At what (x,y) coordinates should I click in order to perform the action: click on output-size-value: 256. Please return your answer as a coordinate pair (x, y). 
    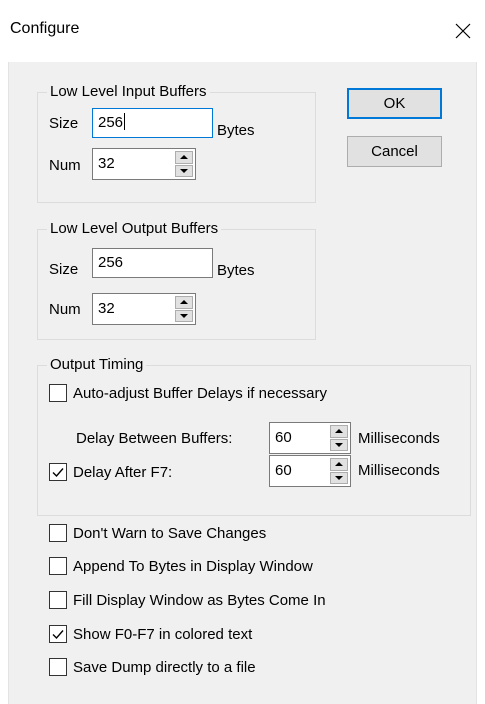
    Looking at the image, I should click on (111, 262).